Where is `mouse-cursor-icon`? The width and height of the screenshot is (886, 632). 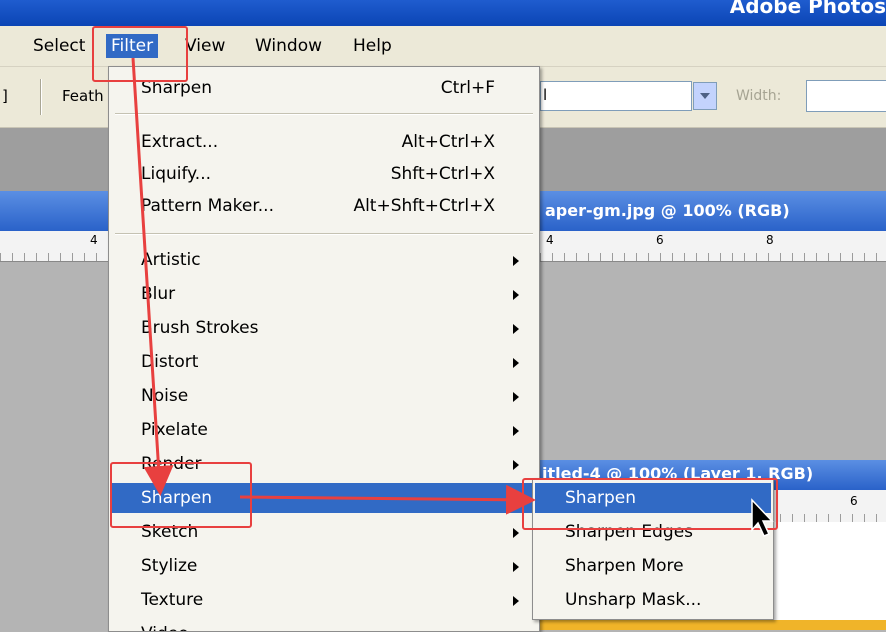
mouse-cursor-icon is located at coordinates (762, 517).